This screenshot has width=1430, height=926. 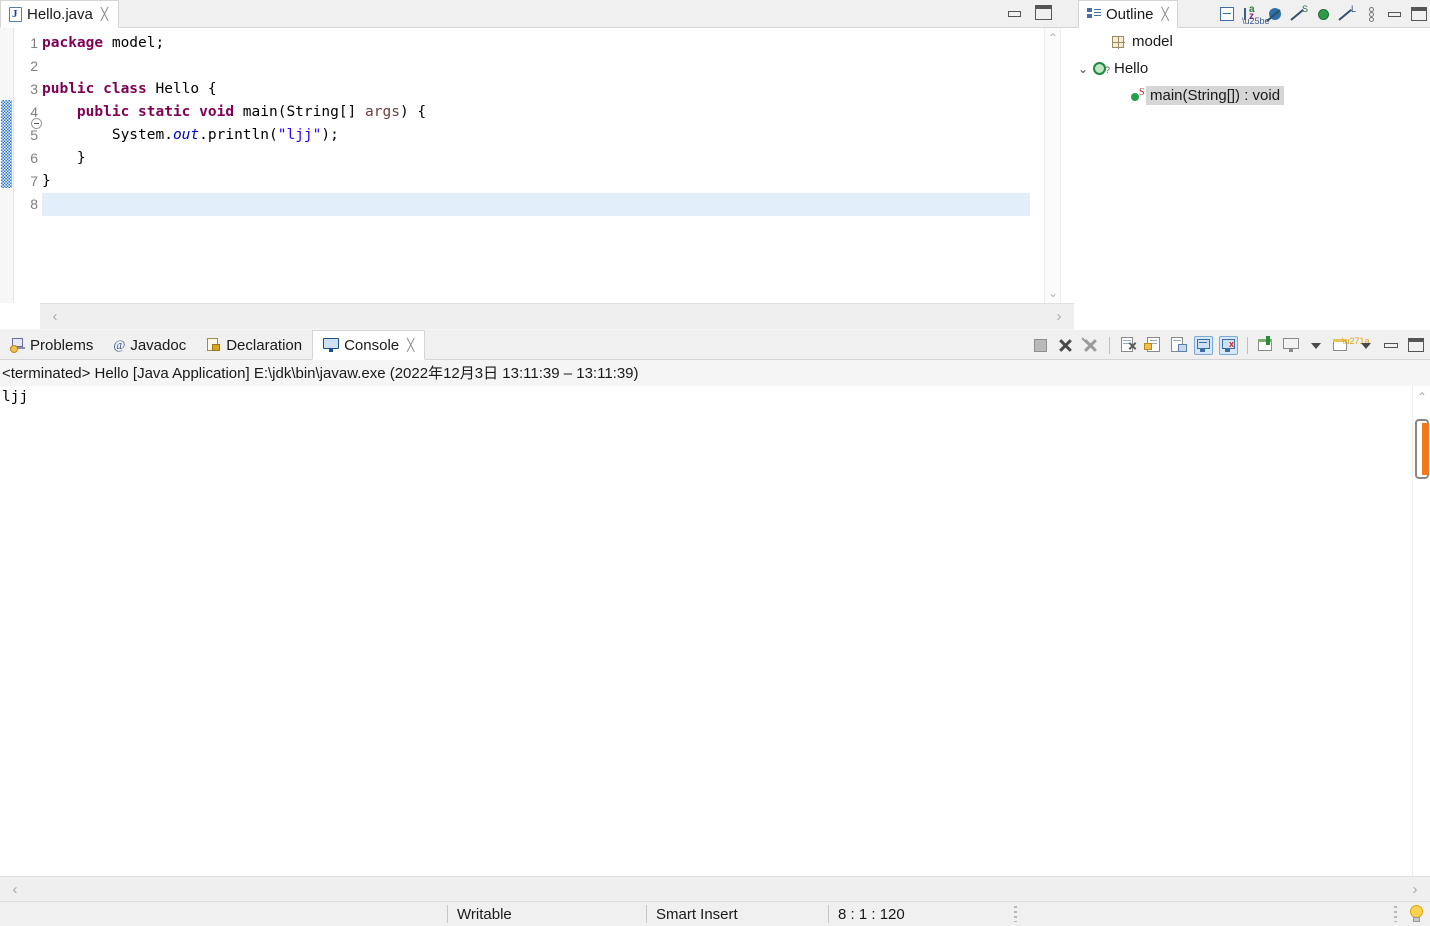 I want to click on editor-maximize-button, so click(x=1043, y=13).